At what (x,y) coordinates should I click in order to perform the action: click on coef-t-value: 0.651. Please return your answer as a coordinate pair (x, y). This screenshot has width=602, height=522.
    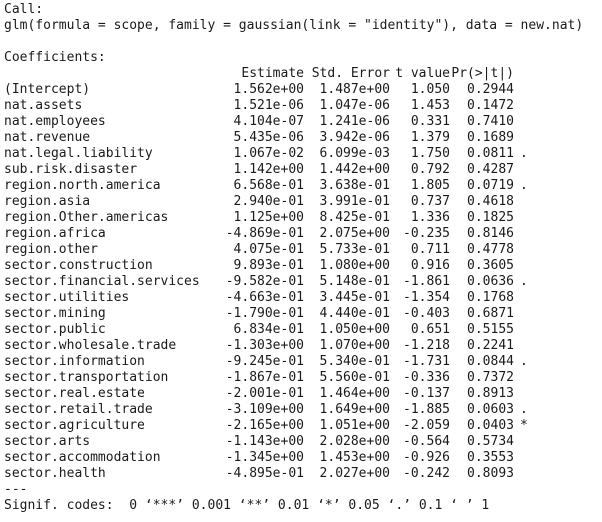
    Looking at the image, I should click on (430, 329).